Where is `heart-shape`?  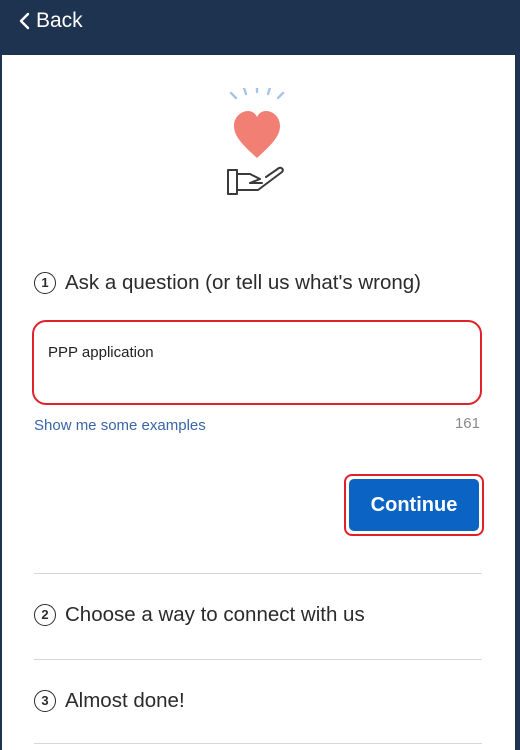
heart-shape is located at coordinates (257, 134).